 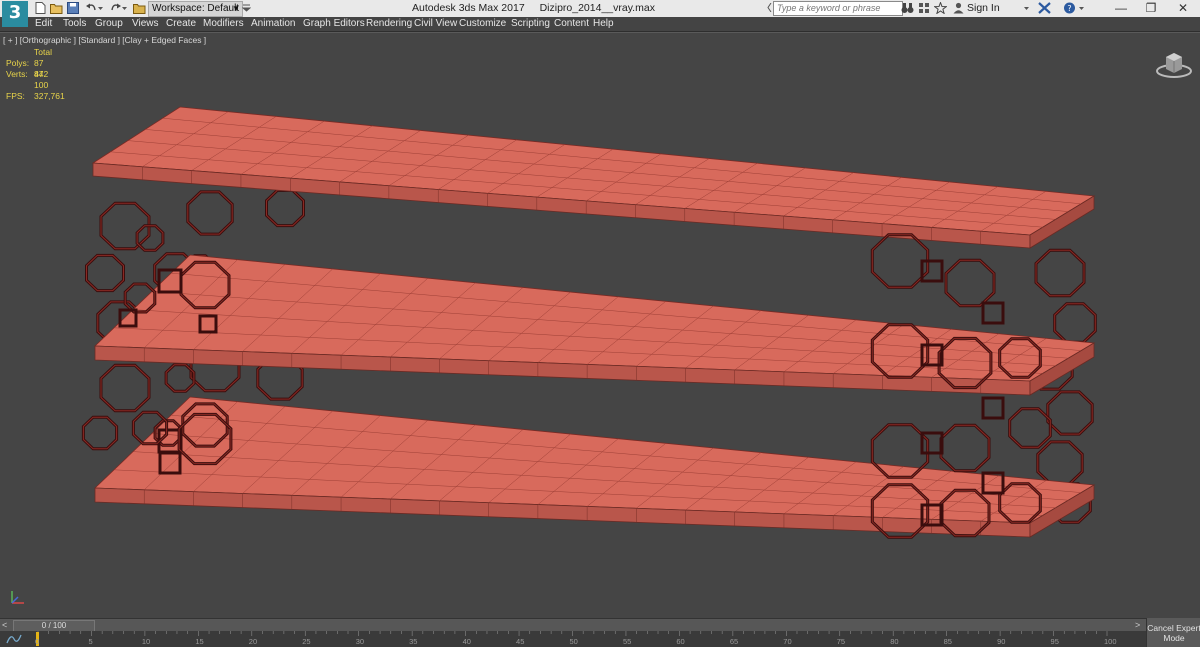 What do you see at coordinates (41, 79) in the screenshot?
I see `verts-value: 87 100` at bounding box center [41, 79].